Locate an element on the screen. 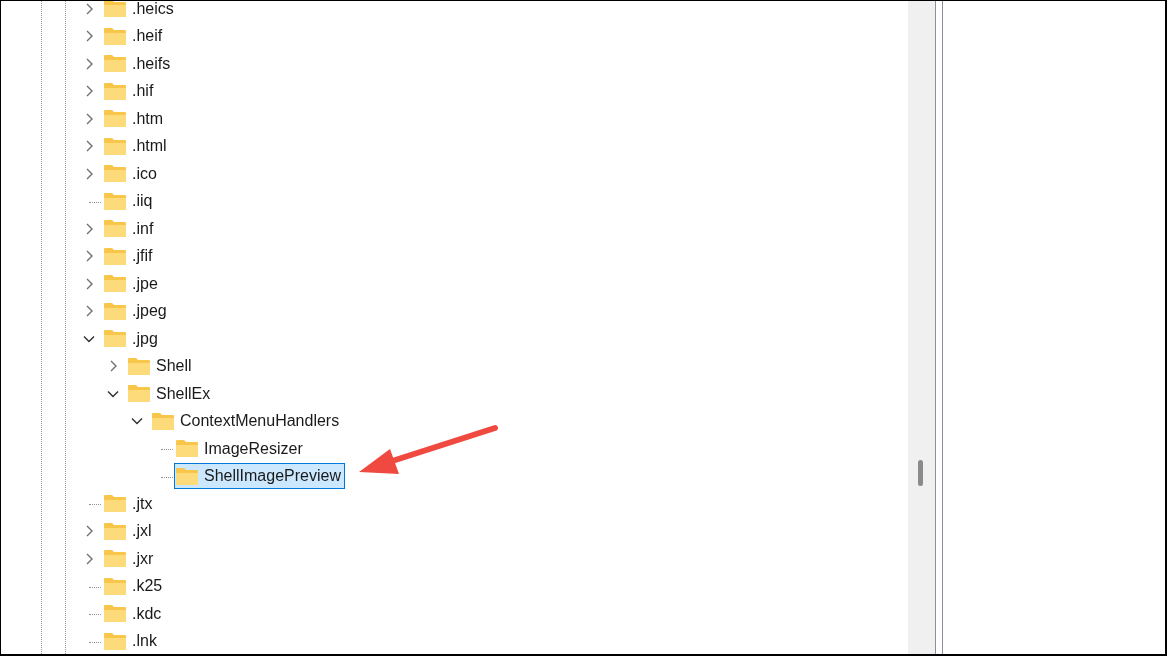  splitter is located at coordinates (939, 327).